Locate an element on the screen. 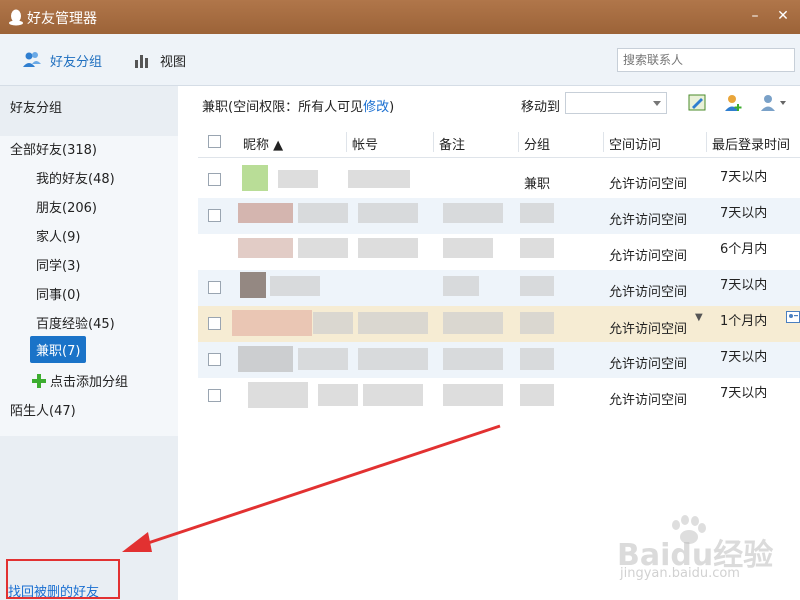  add-group-button: 点击添加分组 is located at coordinates (80, 380).